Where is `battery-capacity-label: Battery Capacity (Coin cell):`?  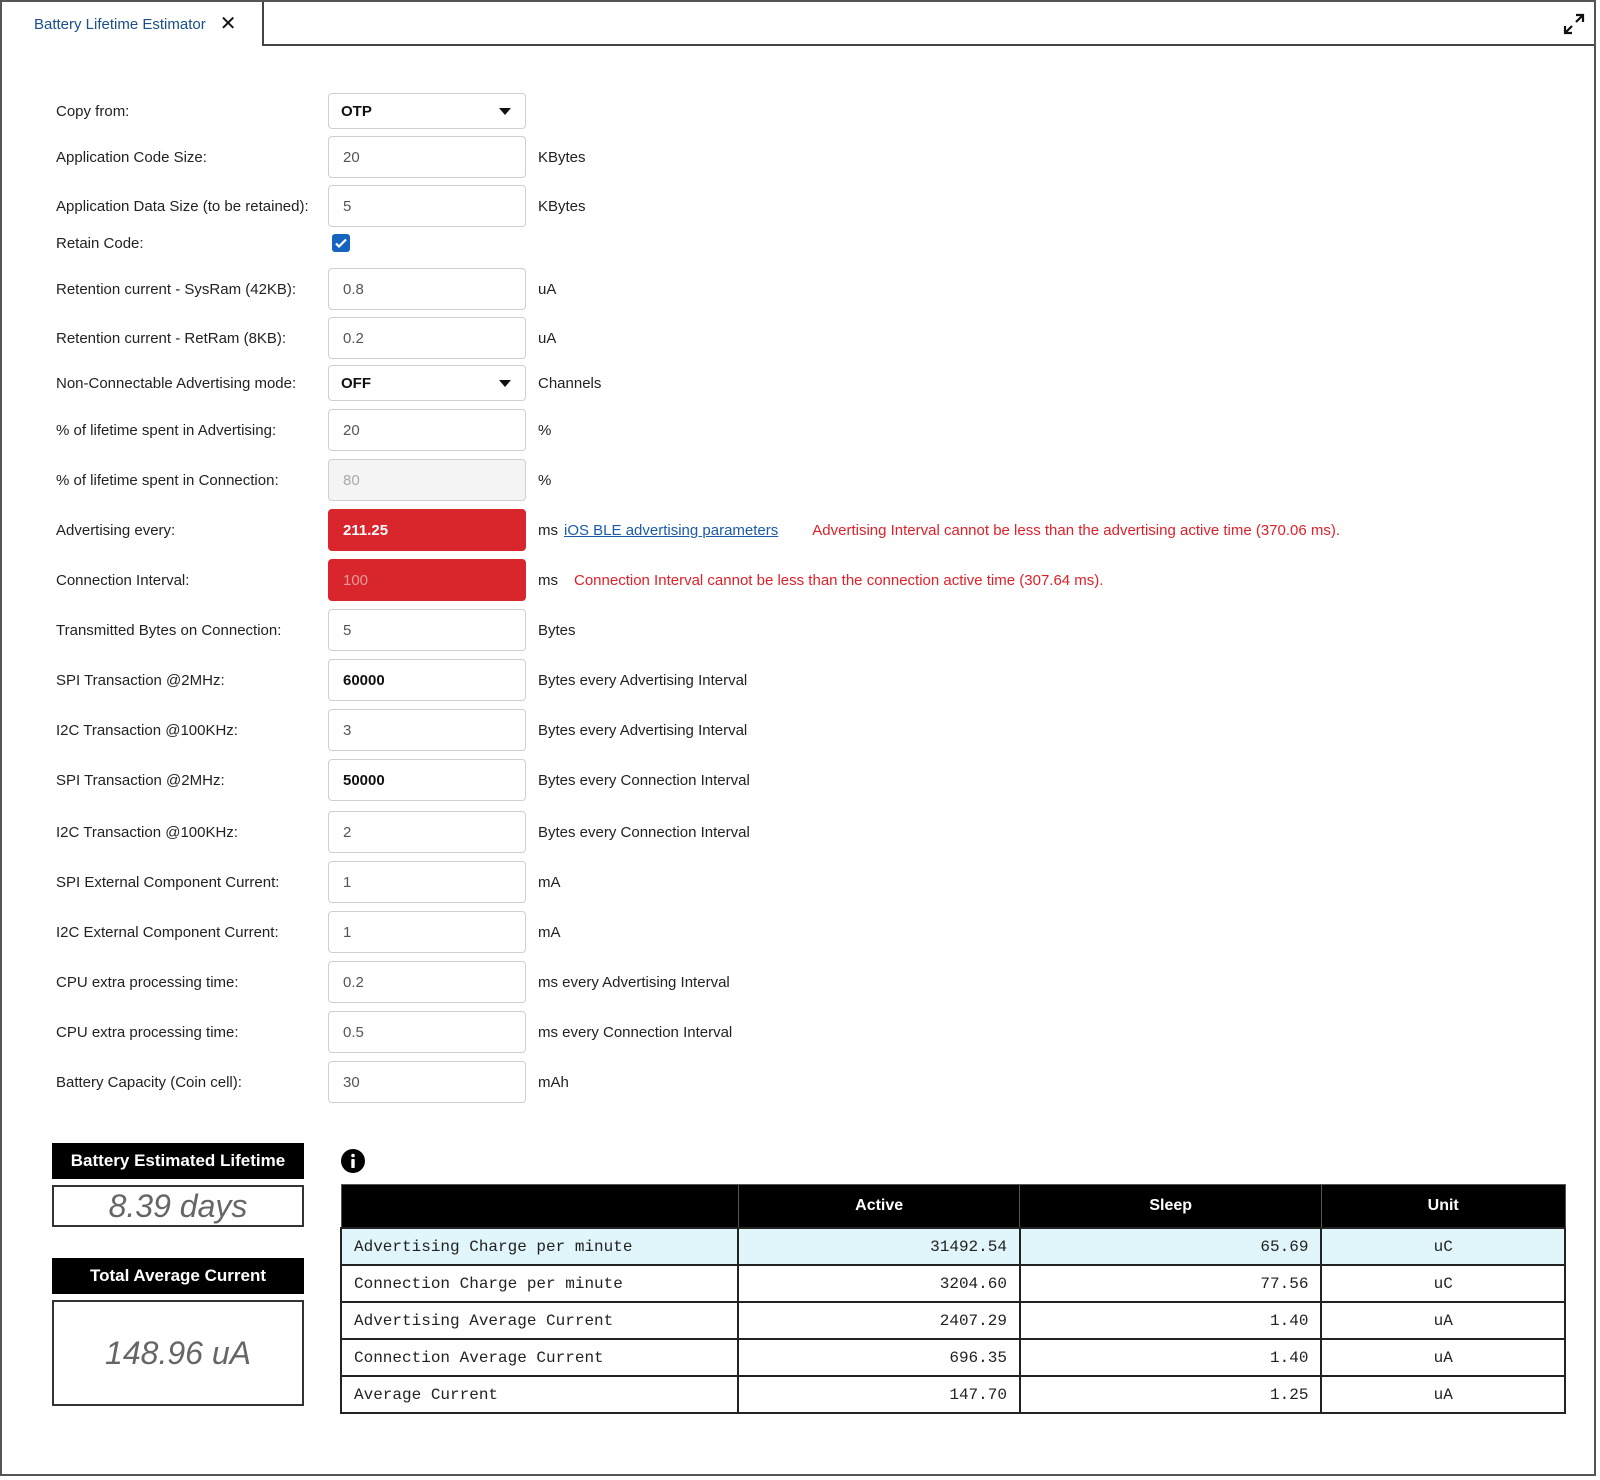 battery-capacity-label: Battery Capacity (Coin cell): is located at coordinates (149, 1082).